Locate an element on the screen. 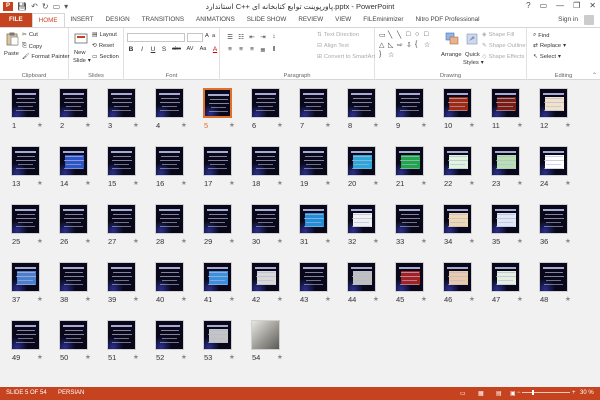  bullets-icon: ☰ is located at coordinates (230, 37).